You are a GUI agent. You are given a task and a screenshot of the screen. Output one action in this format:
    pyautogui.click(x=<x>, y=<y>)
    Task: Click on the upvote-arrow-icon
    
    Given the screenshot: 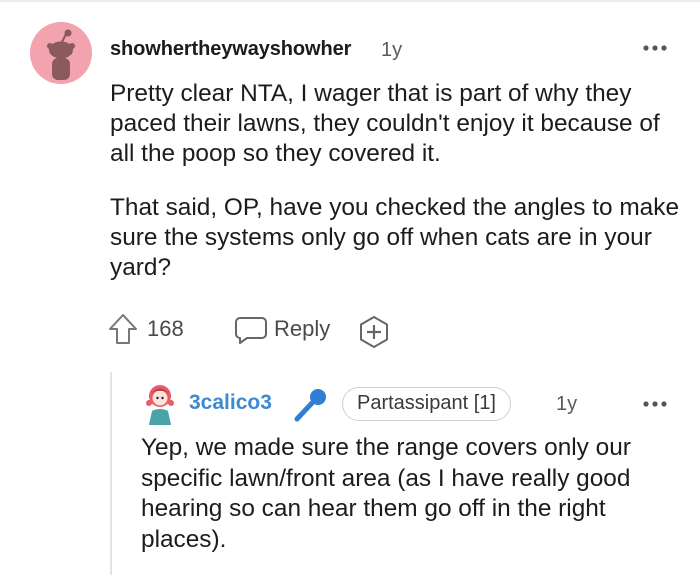 What is the action you would take?
    pyautogui.click(x=123, y=329)
    